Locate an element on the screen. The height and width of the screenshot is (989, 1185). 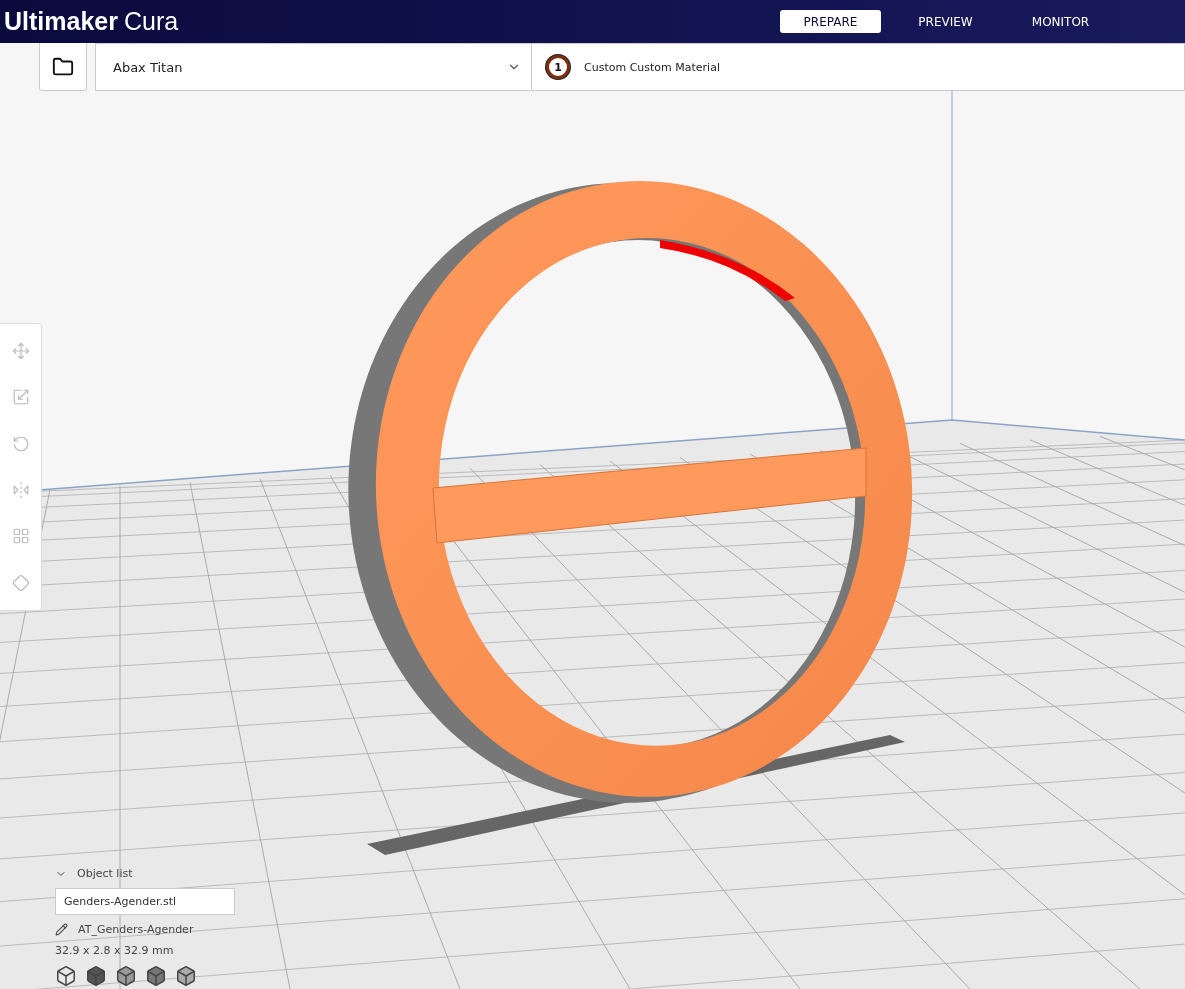
mirror-icon is located at coordinates (20, 490).